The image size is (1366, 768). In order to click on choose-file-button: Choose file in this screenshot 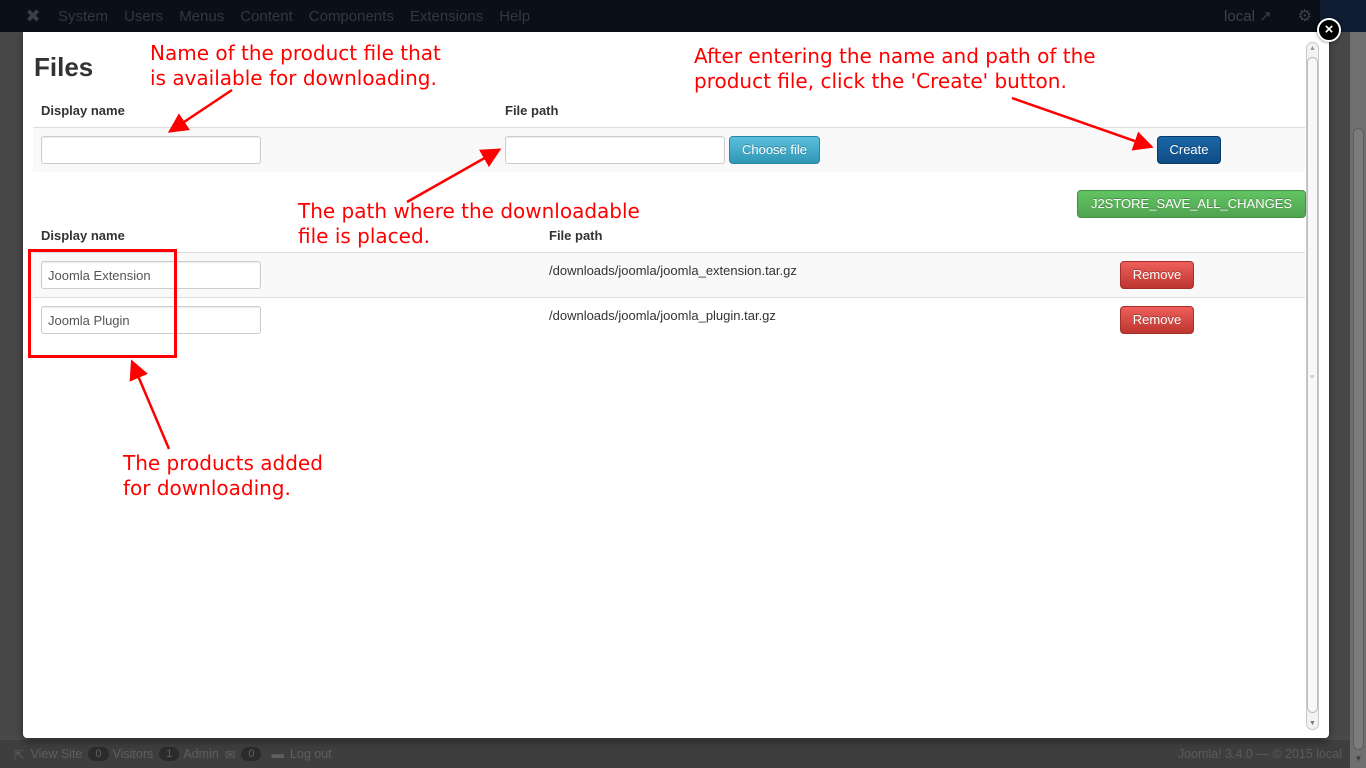, I will do `click(774, 150)`.